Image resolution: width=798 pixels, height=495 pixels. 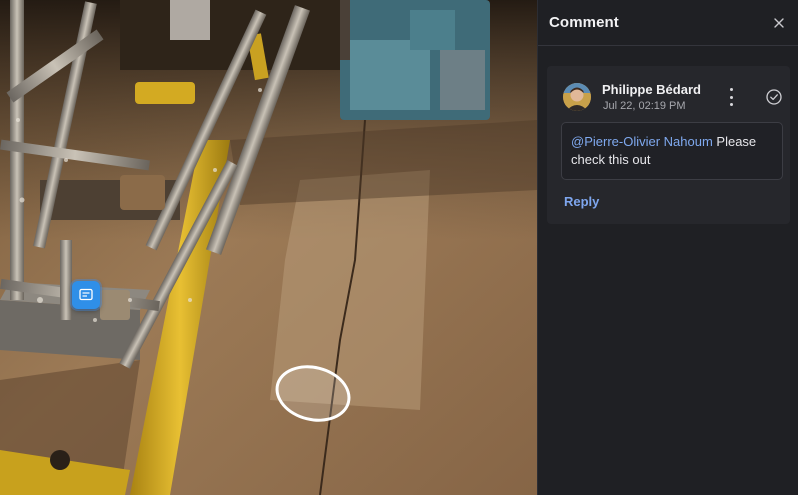 What do you see at coordinates (644, 106) in the screenshot?
I see `comment-timestamp: Jul 22, 02:19 PM` at bounding box center [644, 106].